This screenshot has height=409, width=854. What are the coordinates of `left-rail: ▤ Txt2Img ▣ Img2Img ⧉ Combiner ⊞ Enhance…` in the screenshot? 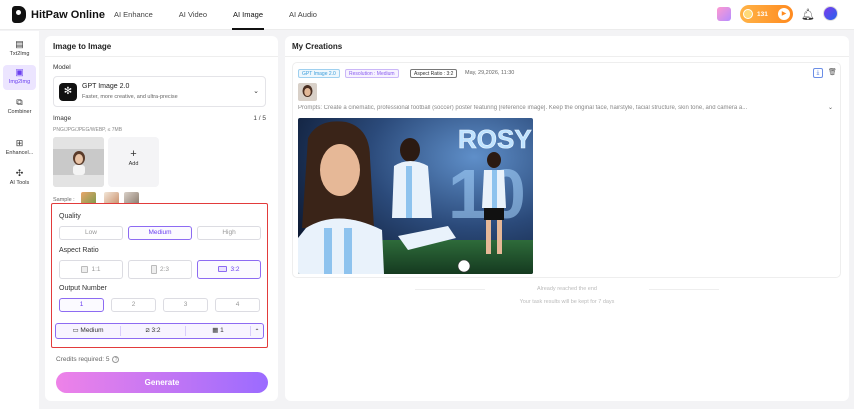 It's located at (19, 220).